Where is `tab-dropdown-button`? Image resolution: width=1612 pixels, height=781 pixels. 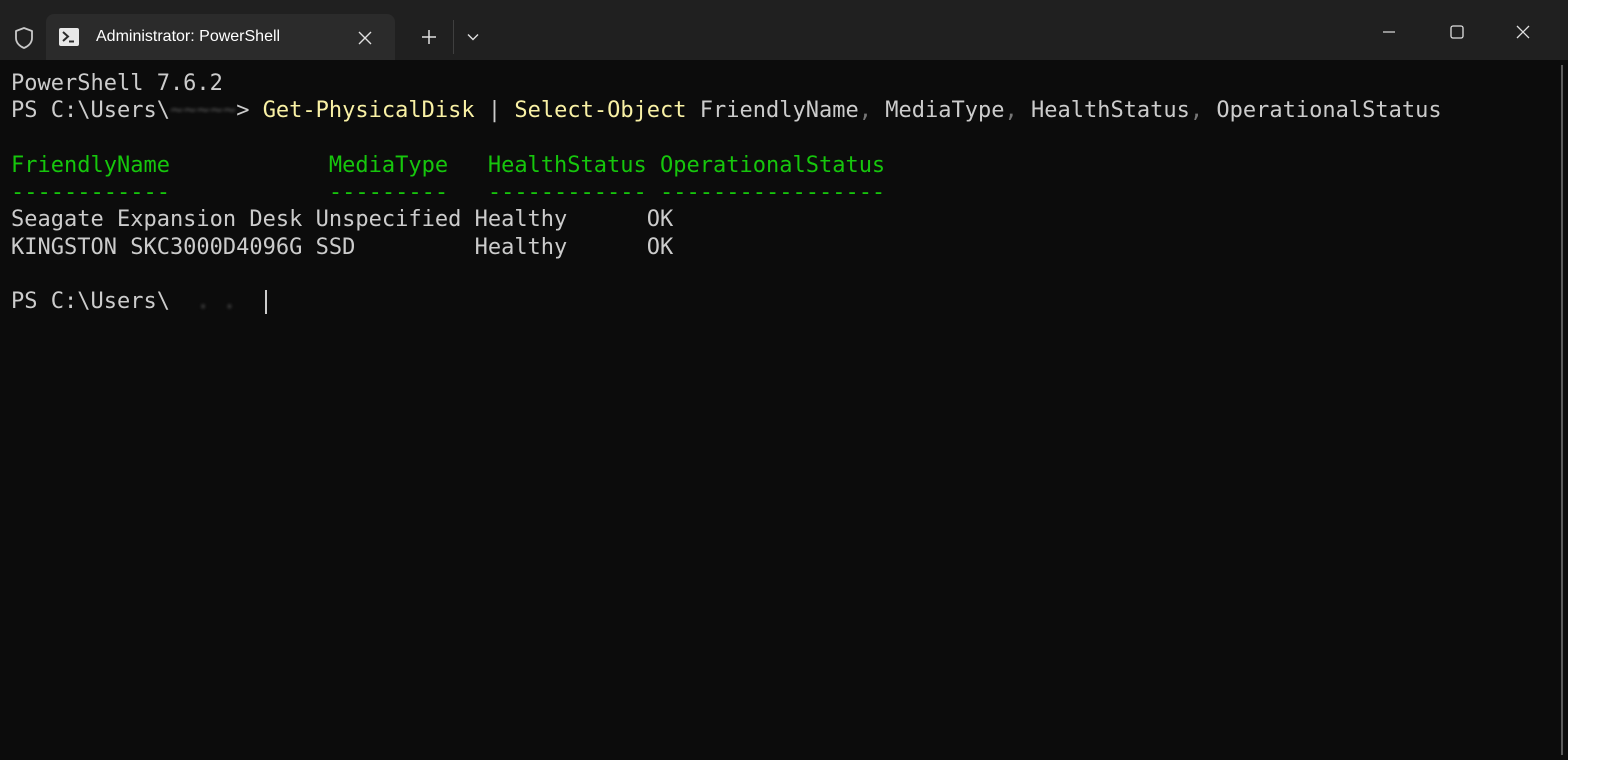
tab-dropdown-button is located at coordinates (473, 37).